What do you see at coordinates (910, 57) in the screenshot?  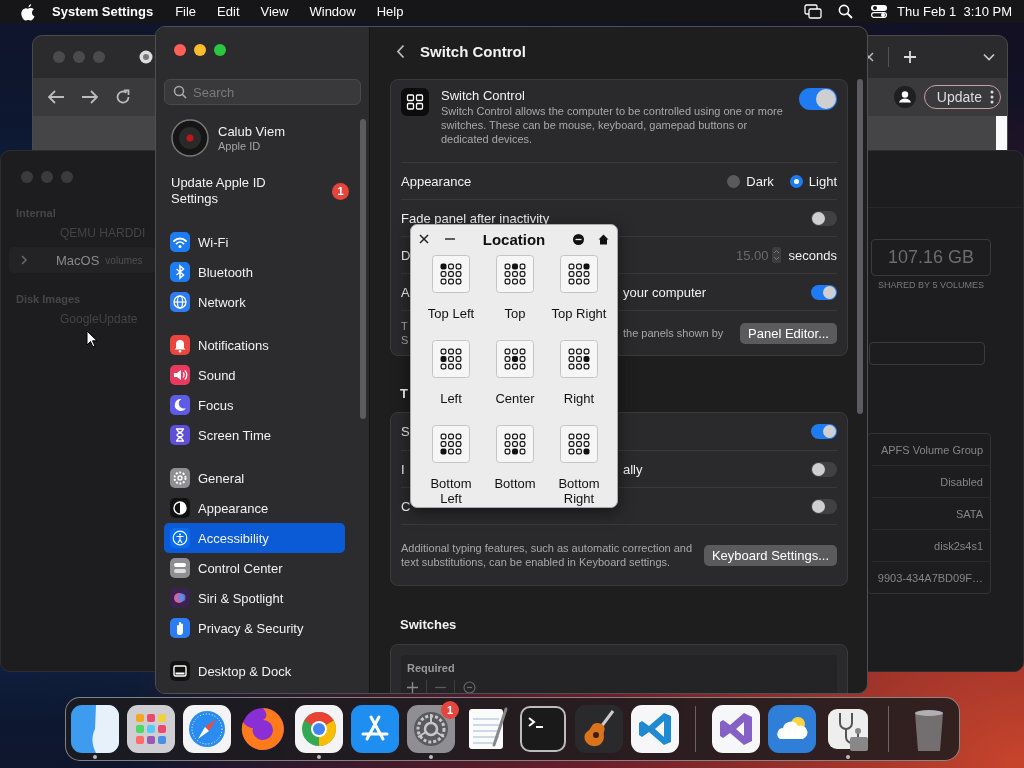 I see `plus-icon` at bounding box center [910, 57].